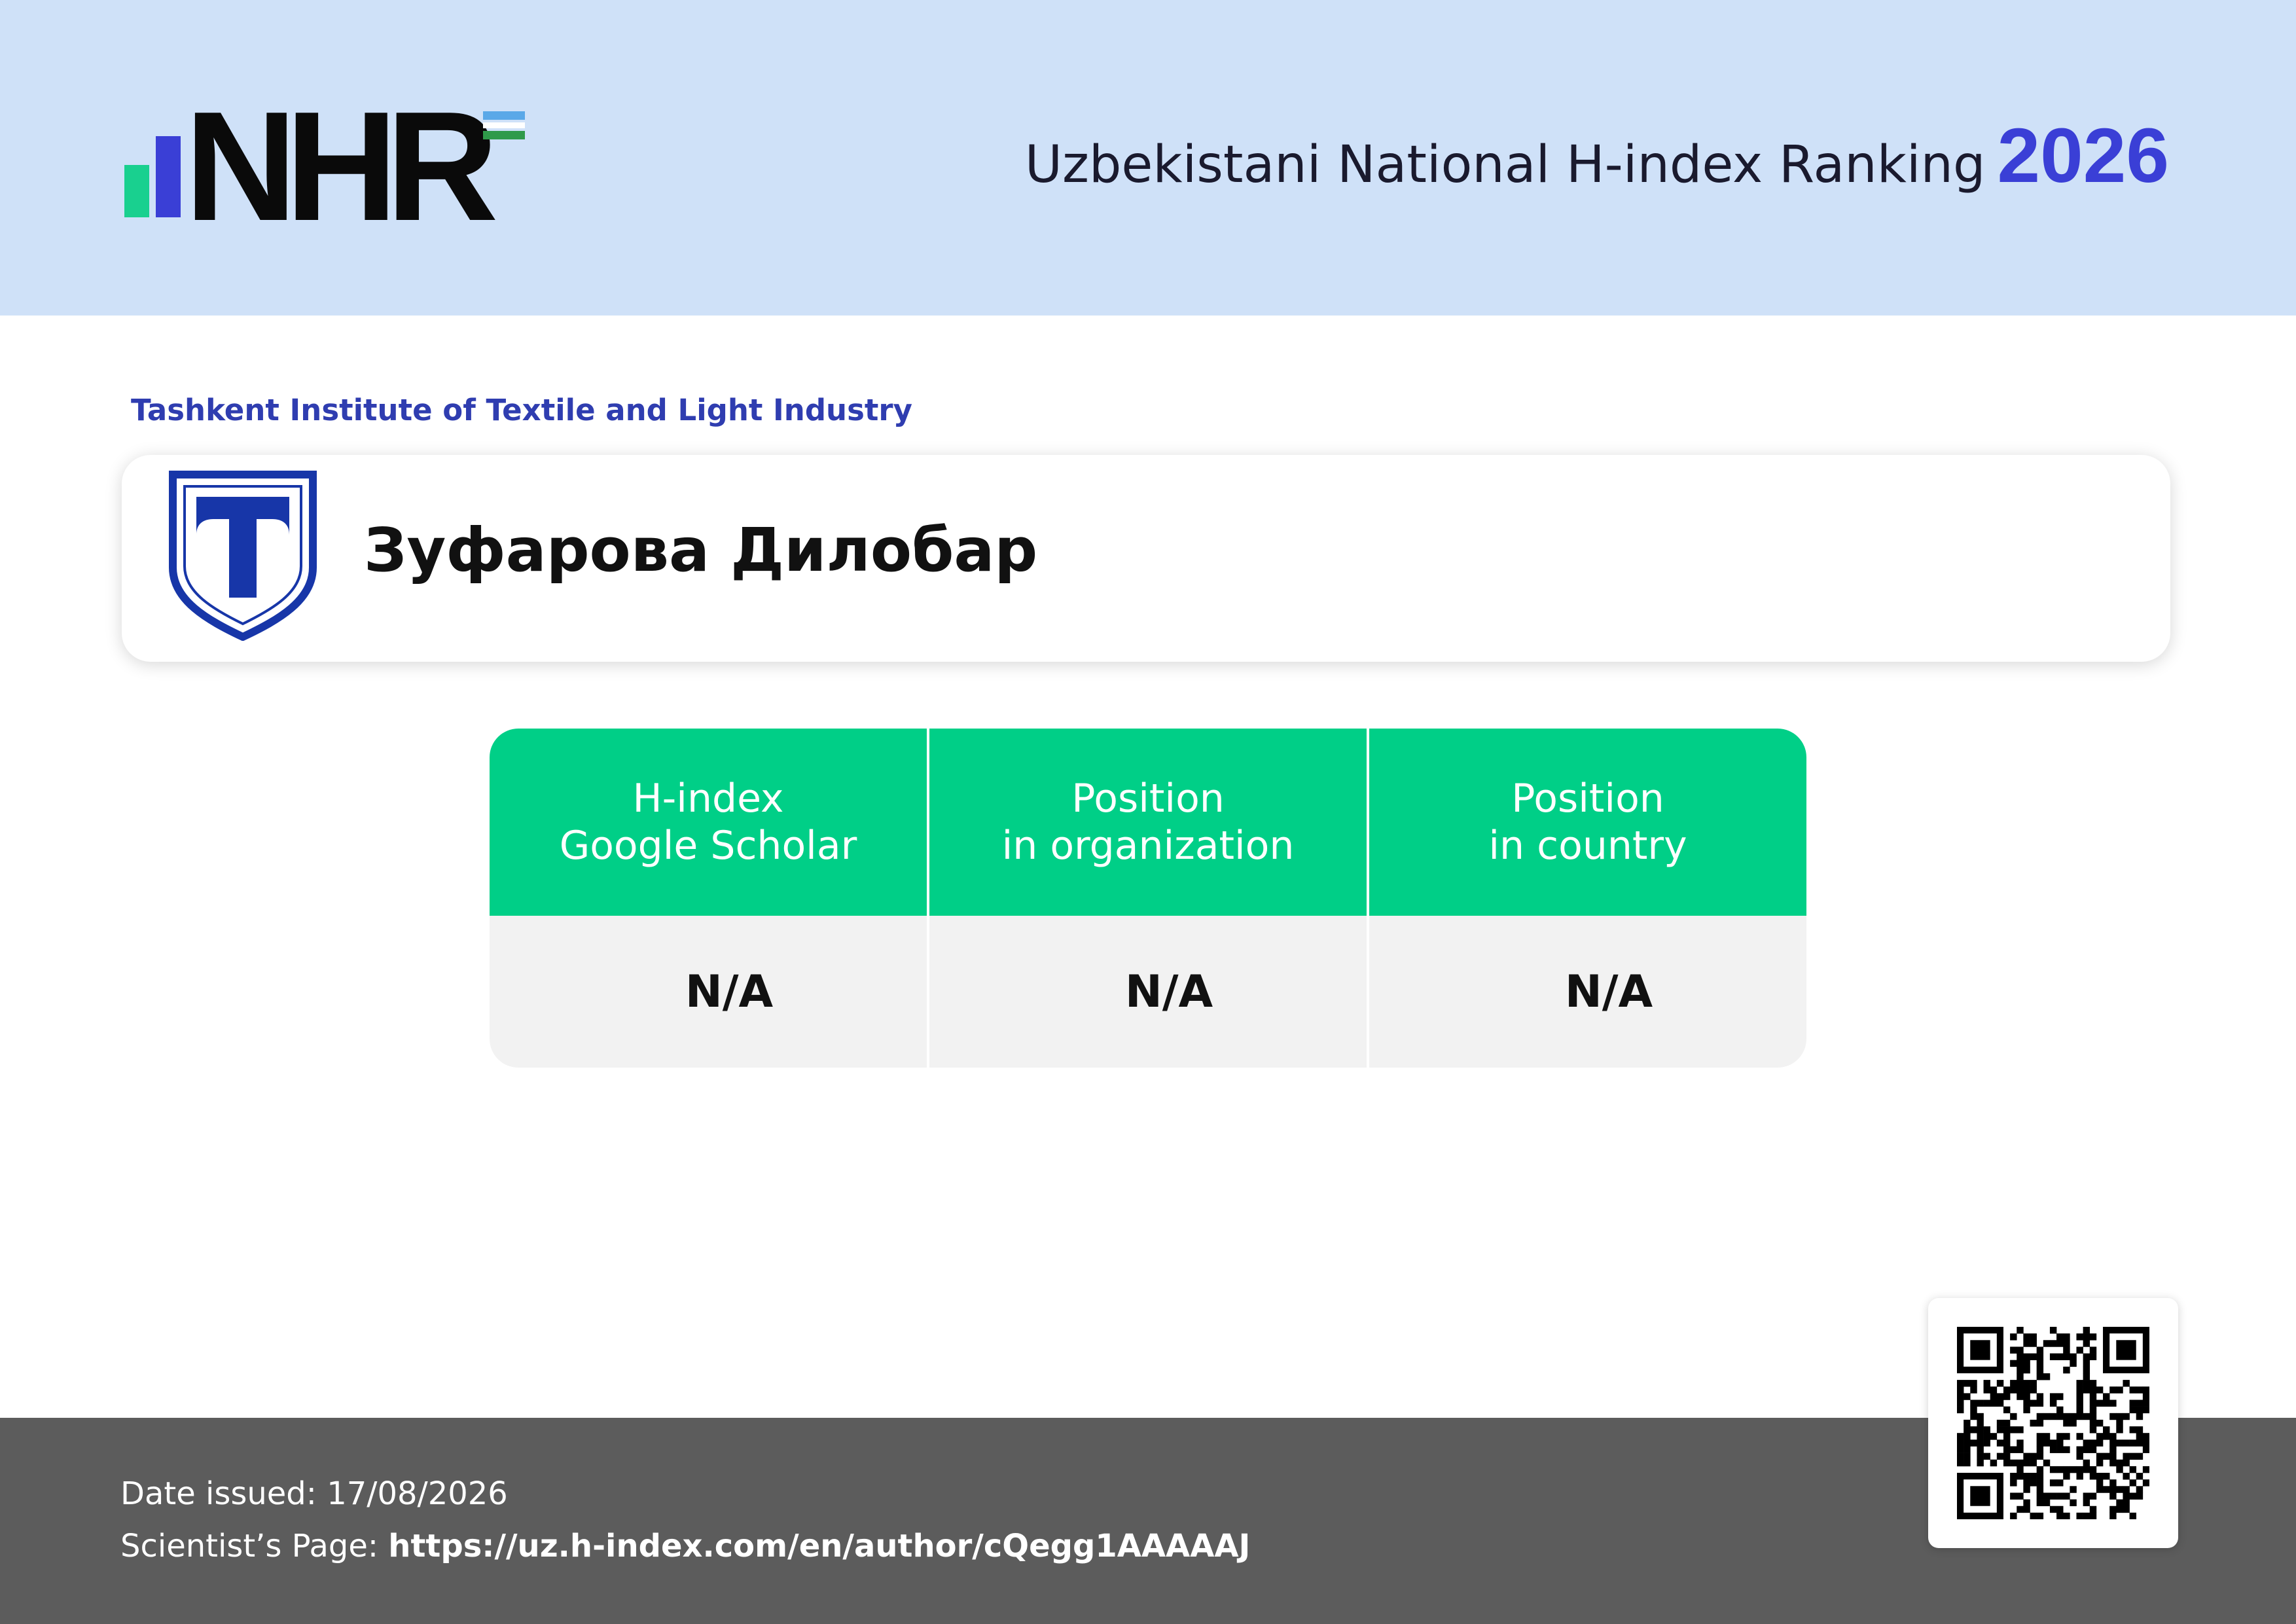  I want to click on qr-code-icon, so click(2053, 1423).